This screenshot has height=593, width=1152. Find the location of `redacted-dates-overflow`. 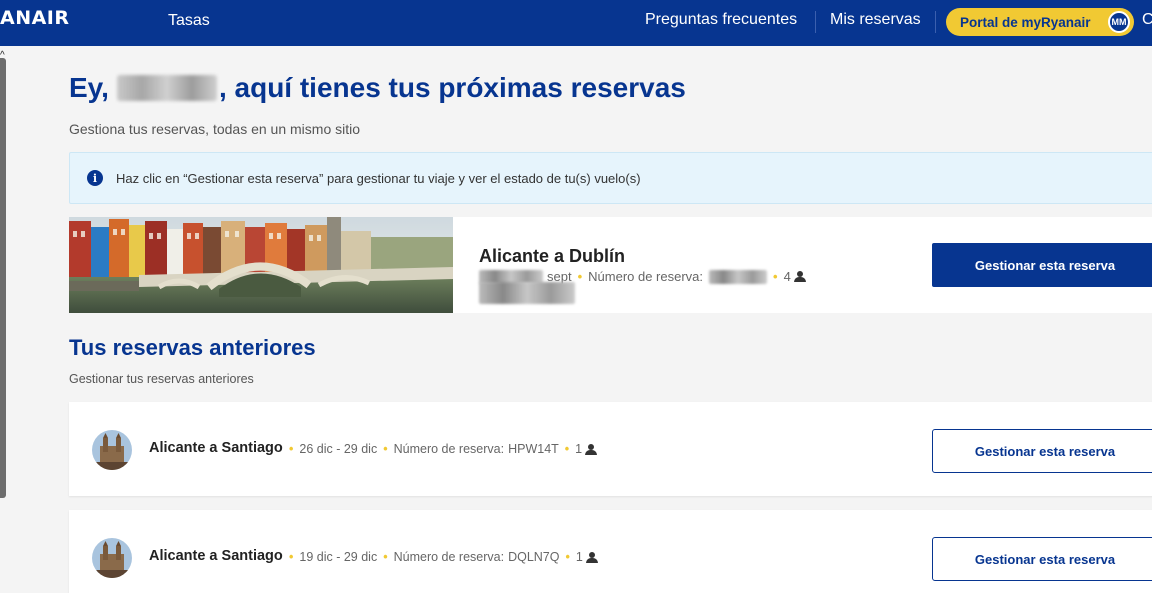

redacted-dates-overflow is located at coordinates (527, 293).